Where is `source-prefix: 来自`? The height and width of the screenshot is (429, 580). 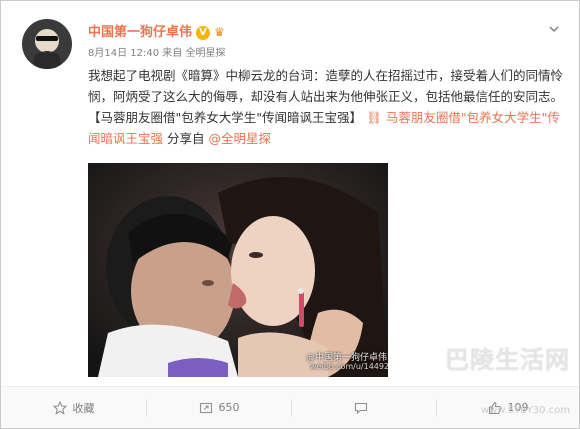
source-prefix: 来自 is located at coordinates (172, 53).